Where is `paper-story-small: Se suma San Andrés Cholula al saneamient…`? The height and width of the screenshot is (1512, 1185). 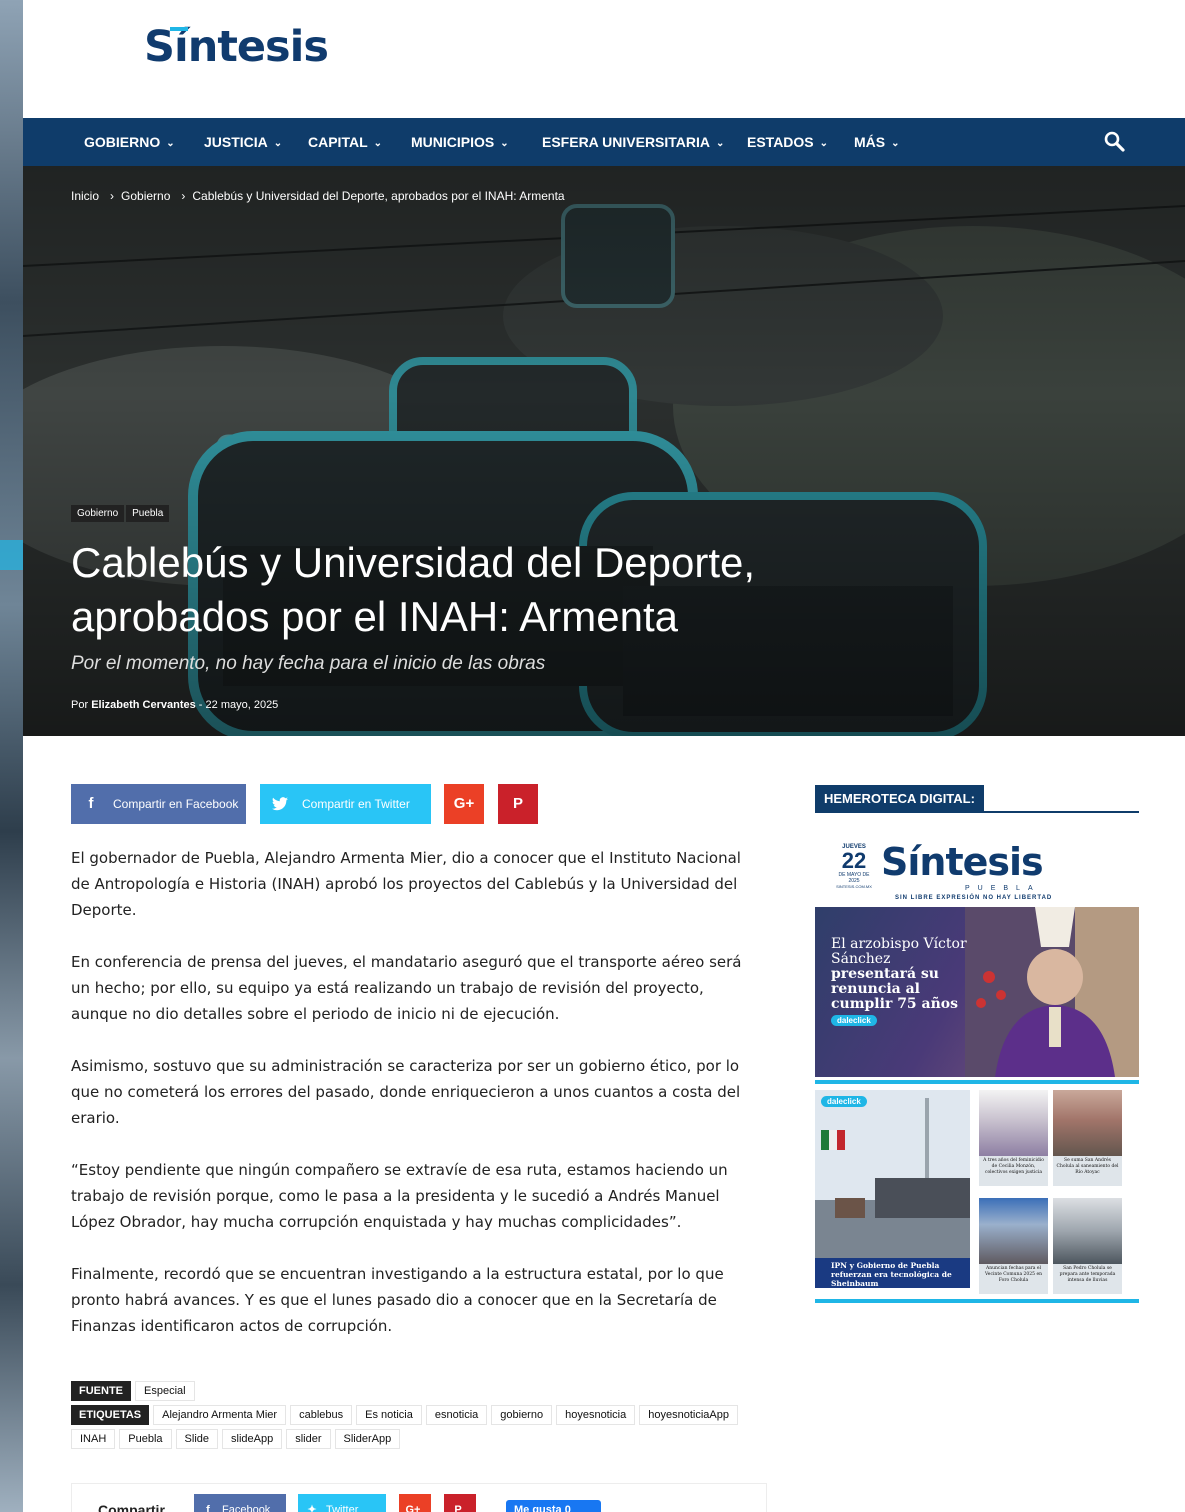 paper-story-small: Se suma San Andrés Cholula al saneamient… is located at coordinates (1087, 1138).